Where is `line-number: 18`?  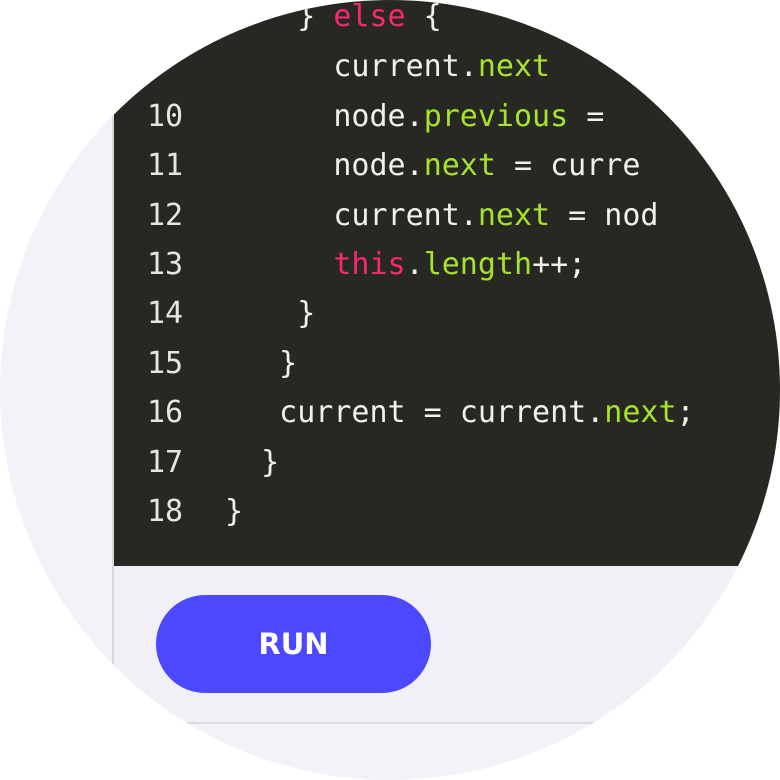 line-number: 18 is located at coordinates (165, 511).